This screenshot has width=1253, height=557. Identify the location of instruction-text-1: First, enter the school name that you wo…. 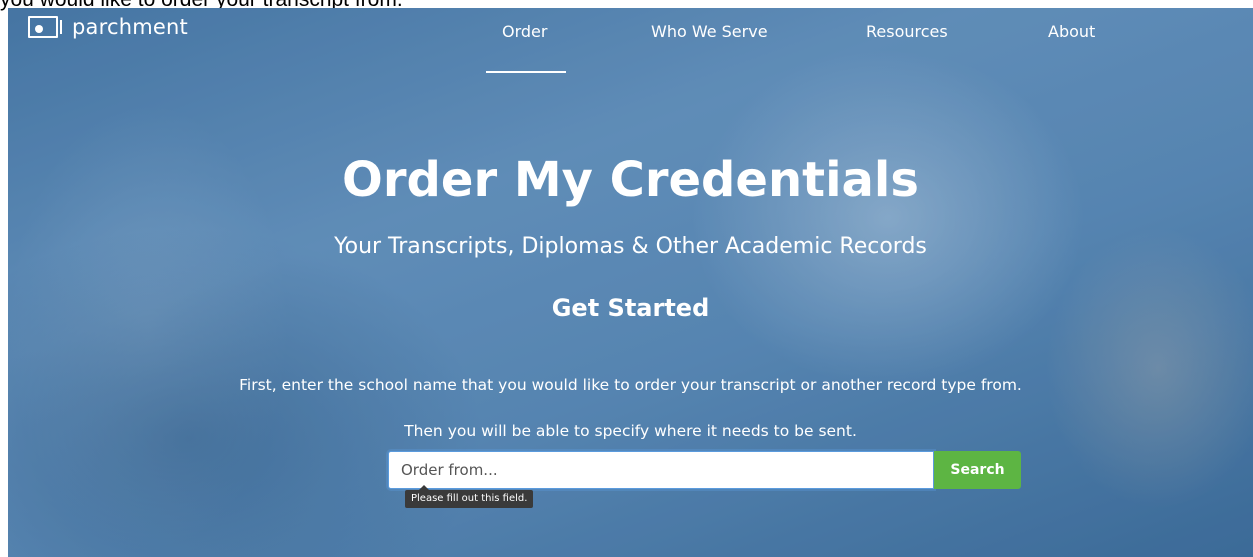
(630, 385).